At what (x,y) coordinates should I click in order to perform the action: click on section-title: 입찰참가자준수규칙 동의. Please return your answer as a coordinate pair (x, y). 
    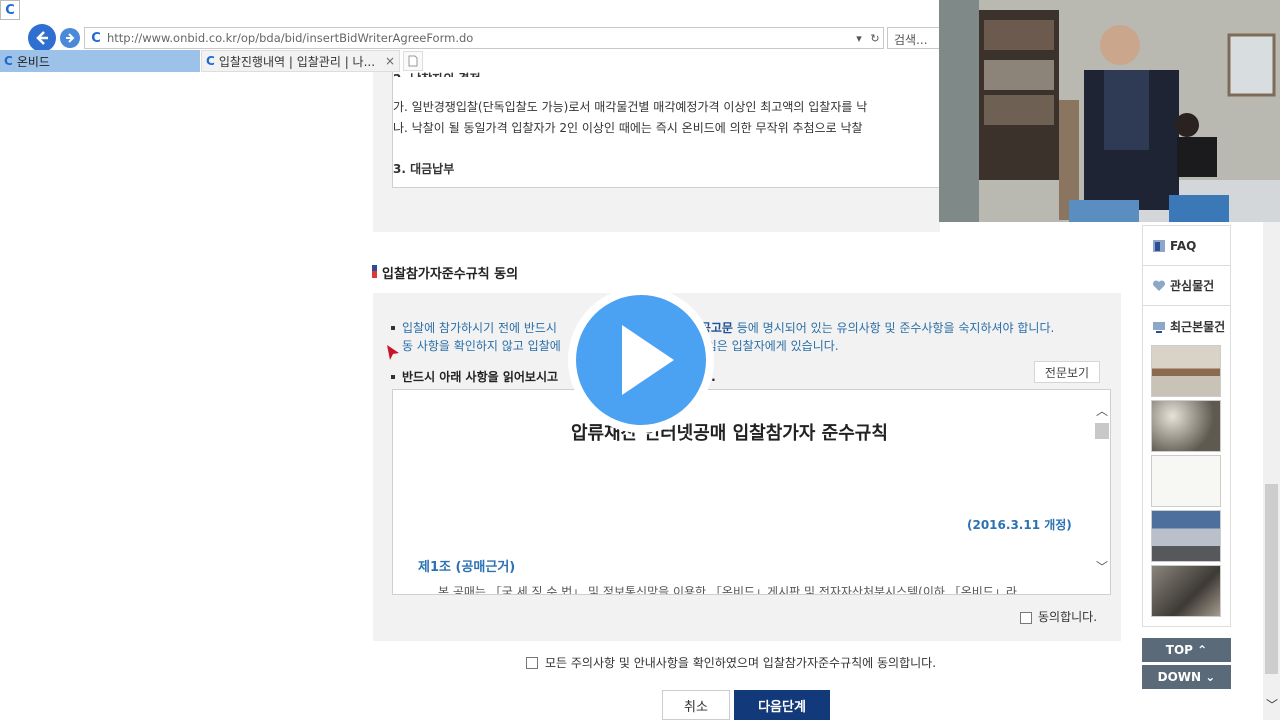
    Looking at the image, I should click on (450, 274).